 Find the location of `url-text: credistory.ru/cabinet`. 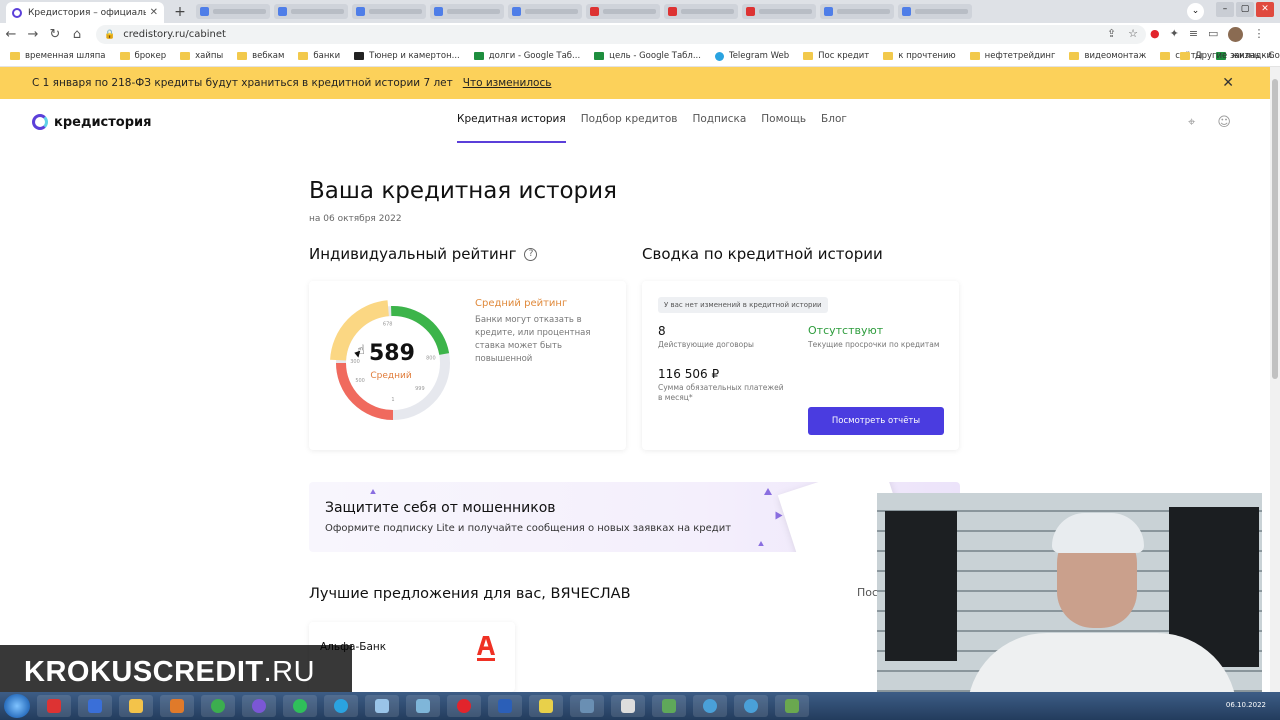

url-text: credistory.ru/cabinet is located at coordinates (174, 34).